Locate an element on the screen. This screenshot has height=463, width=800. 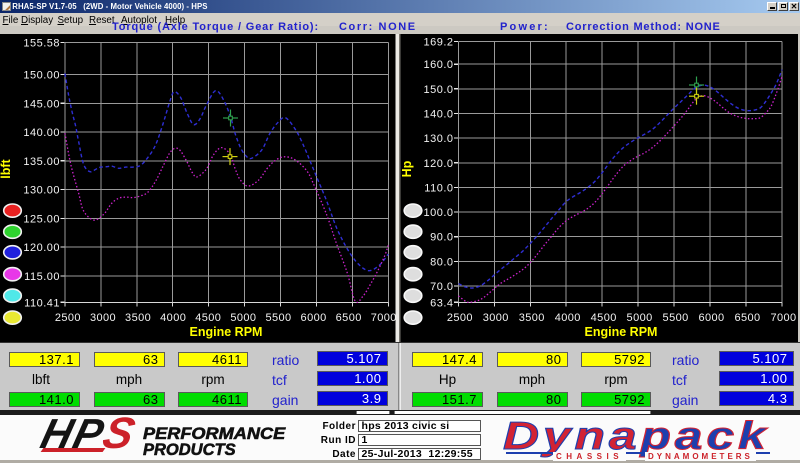
svg-text: 125.00 is located at coordinates (41, 219).